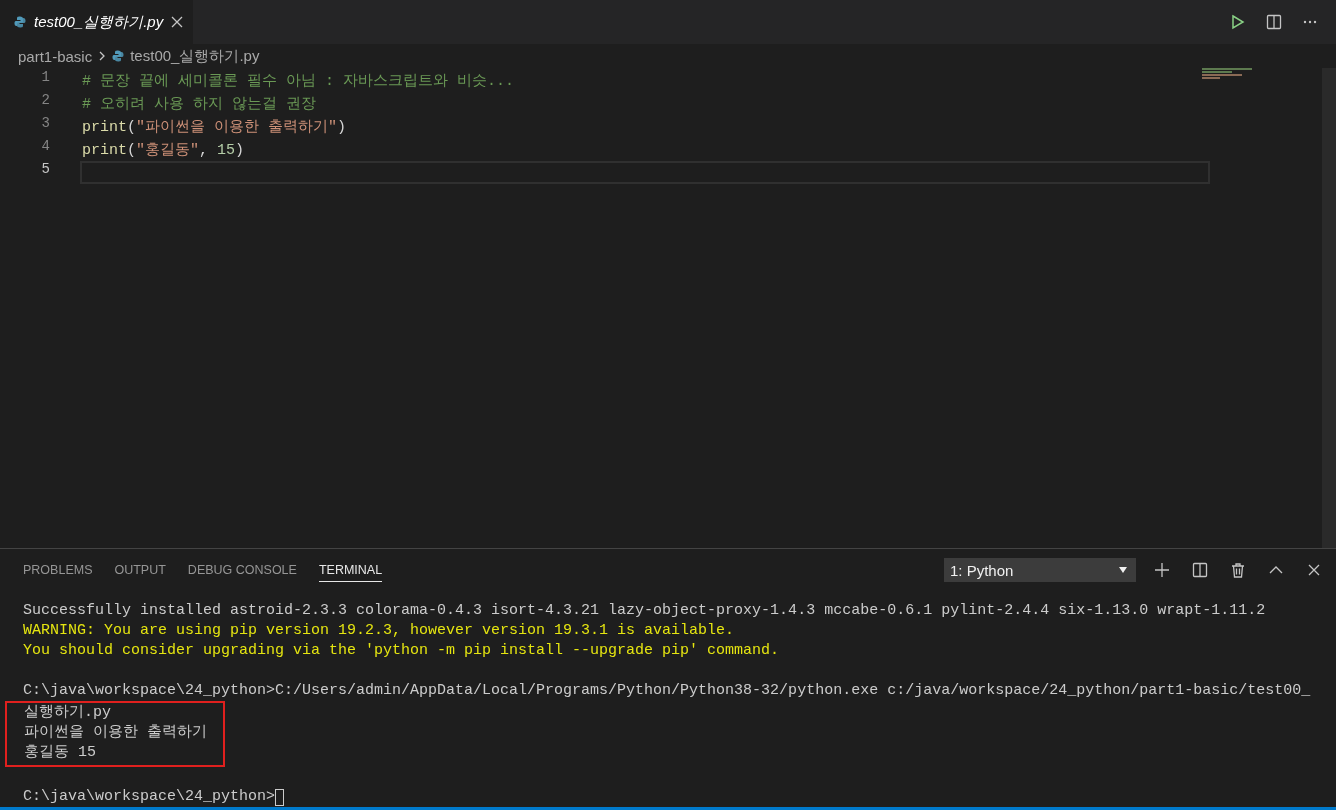 Image resolution: width=1336 pixels, height=810 pixels. What do you see at coordinates (199, 105) in the screenshot?
I see `code-line: # 오히려 사용 하지 않는걸 권장` at bounding box center [199, 105].